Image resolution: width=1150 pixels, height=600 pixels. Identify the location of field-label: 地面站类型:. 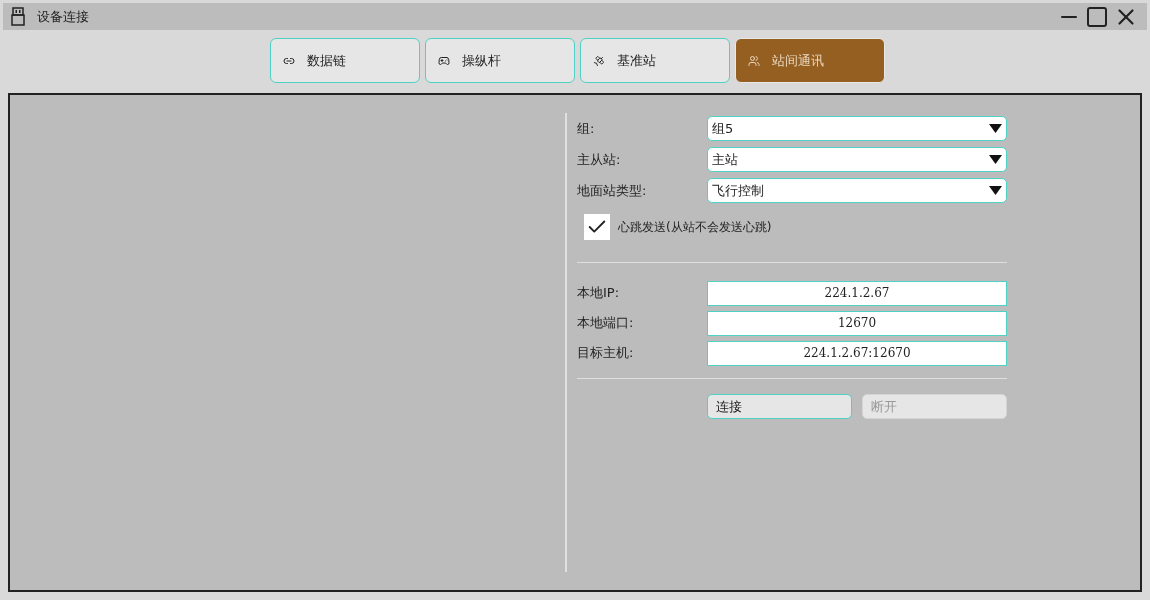
(612, 190).